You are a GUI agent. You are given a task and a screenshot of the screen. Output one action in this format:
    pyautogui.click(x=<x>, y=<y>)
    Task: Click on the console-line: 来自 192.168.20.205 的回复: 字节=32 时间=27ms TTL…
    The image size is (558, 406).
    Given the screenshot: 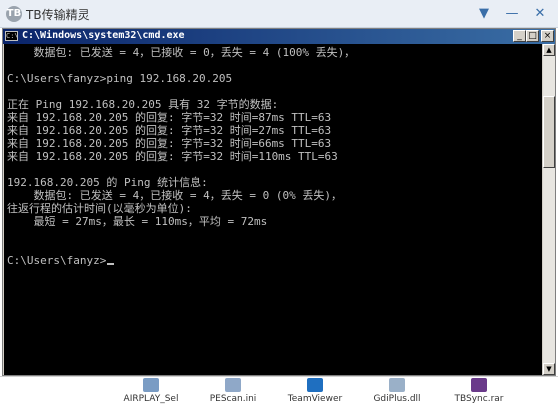 What is the action you would take?
    pyautogui.click(x=169, y=130)
    